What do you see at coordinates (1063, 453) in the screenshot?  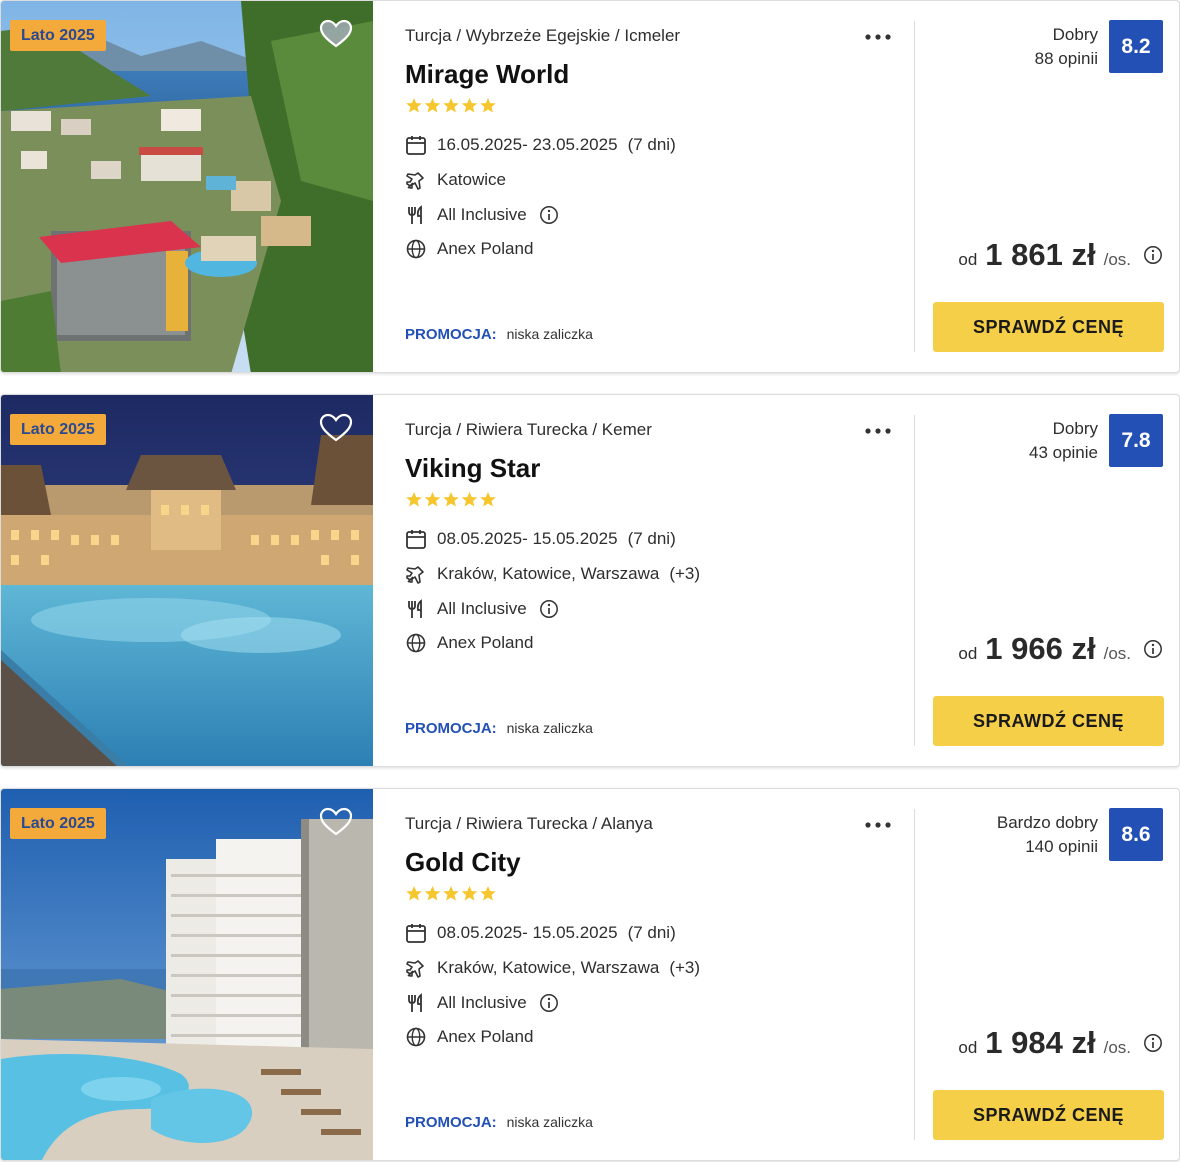 I see `reviews-count: 43 opinie` at bounding box center [1063, 453].